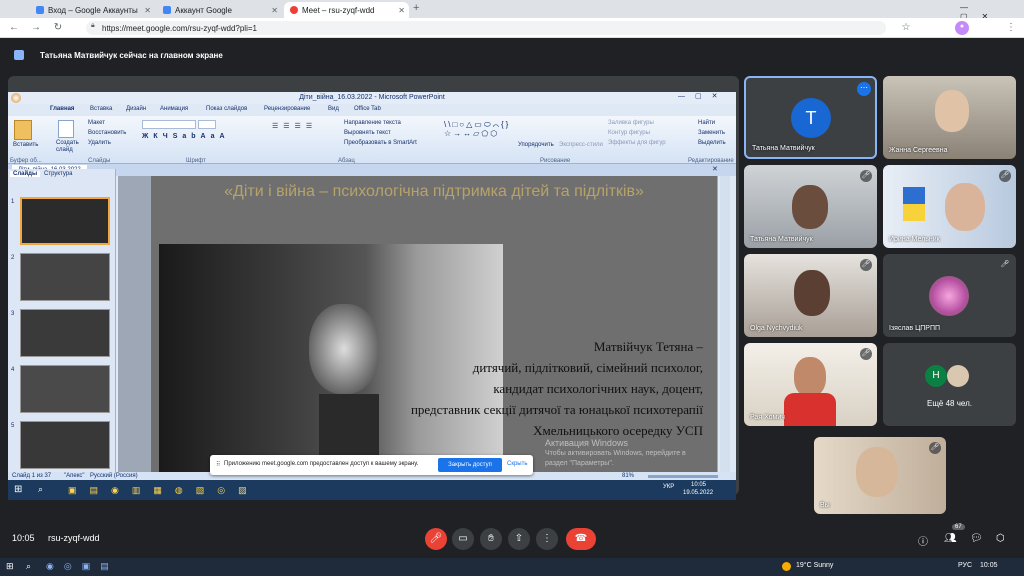 The height and width of the screenshot is (576, 1024). What do you see at coordinates (188, 490) in the screenshot?
I see `taskbar-app-icons: ▣▤◉▥▦◍▧◎▨` at bounding box center [188, 490].